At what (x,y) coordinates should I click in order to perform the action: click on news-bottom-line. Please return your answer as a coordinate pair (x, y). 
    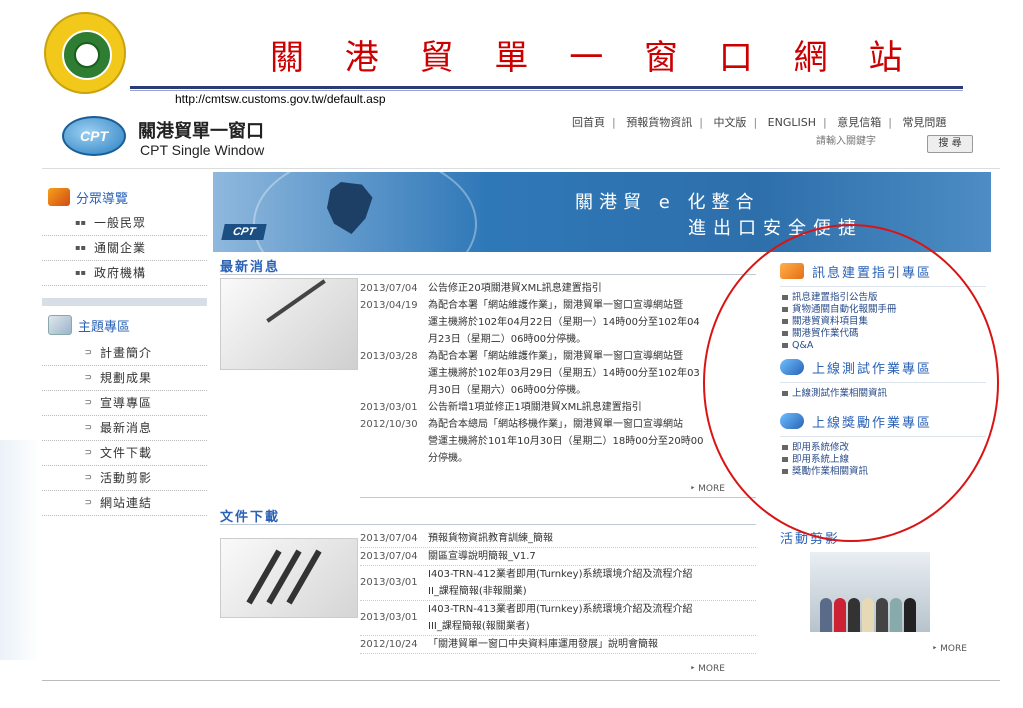
    Looking at the image, I should click on (558, 497).